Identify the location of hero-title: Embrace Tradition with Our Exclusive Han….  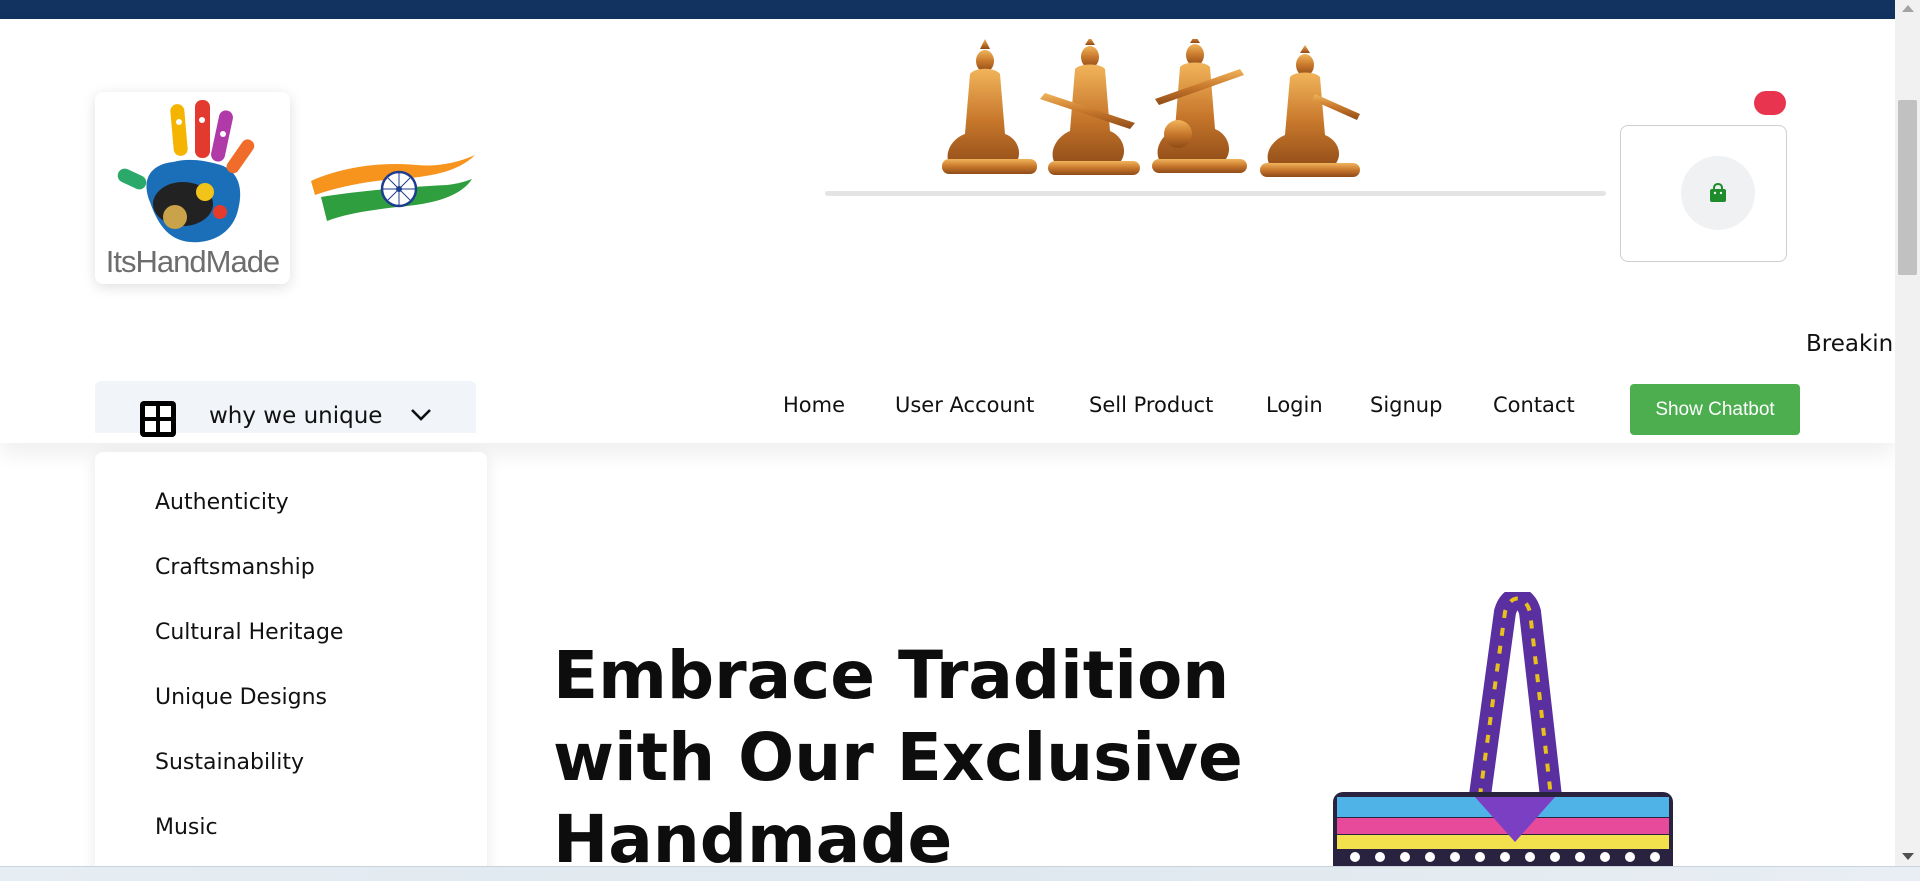
(898, 757).